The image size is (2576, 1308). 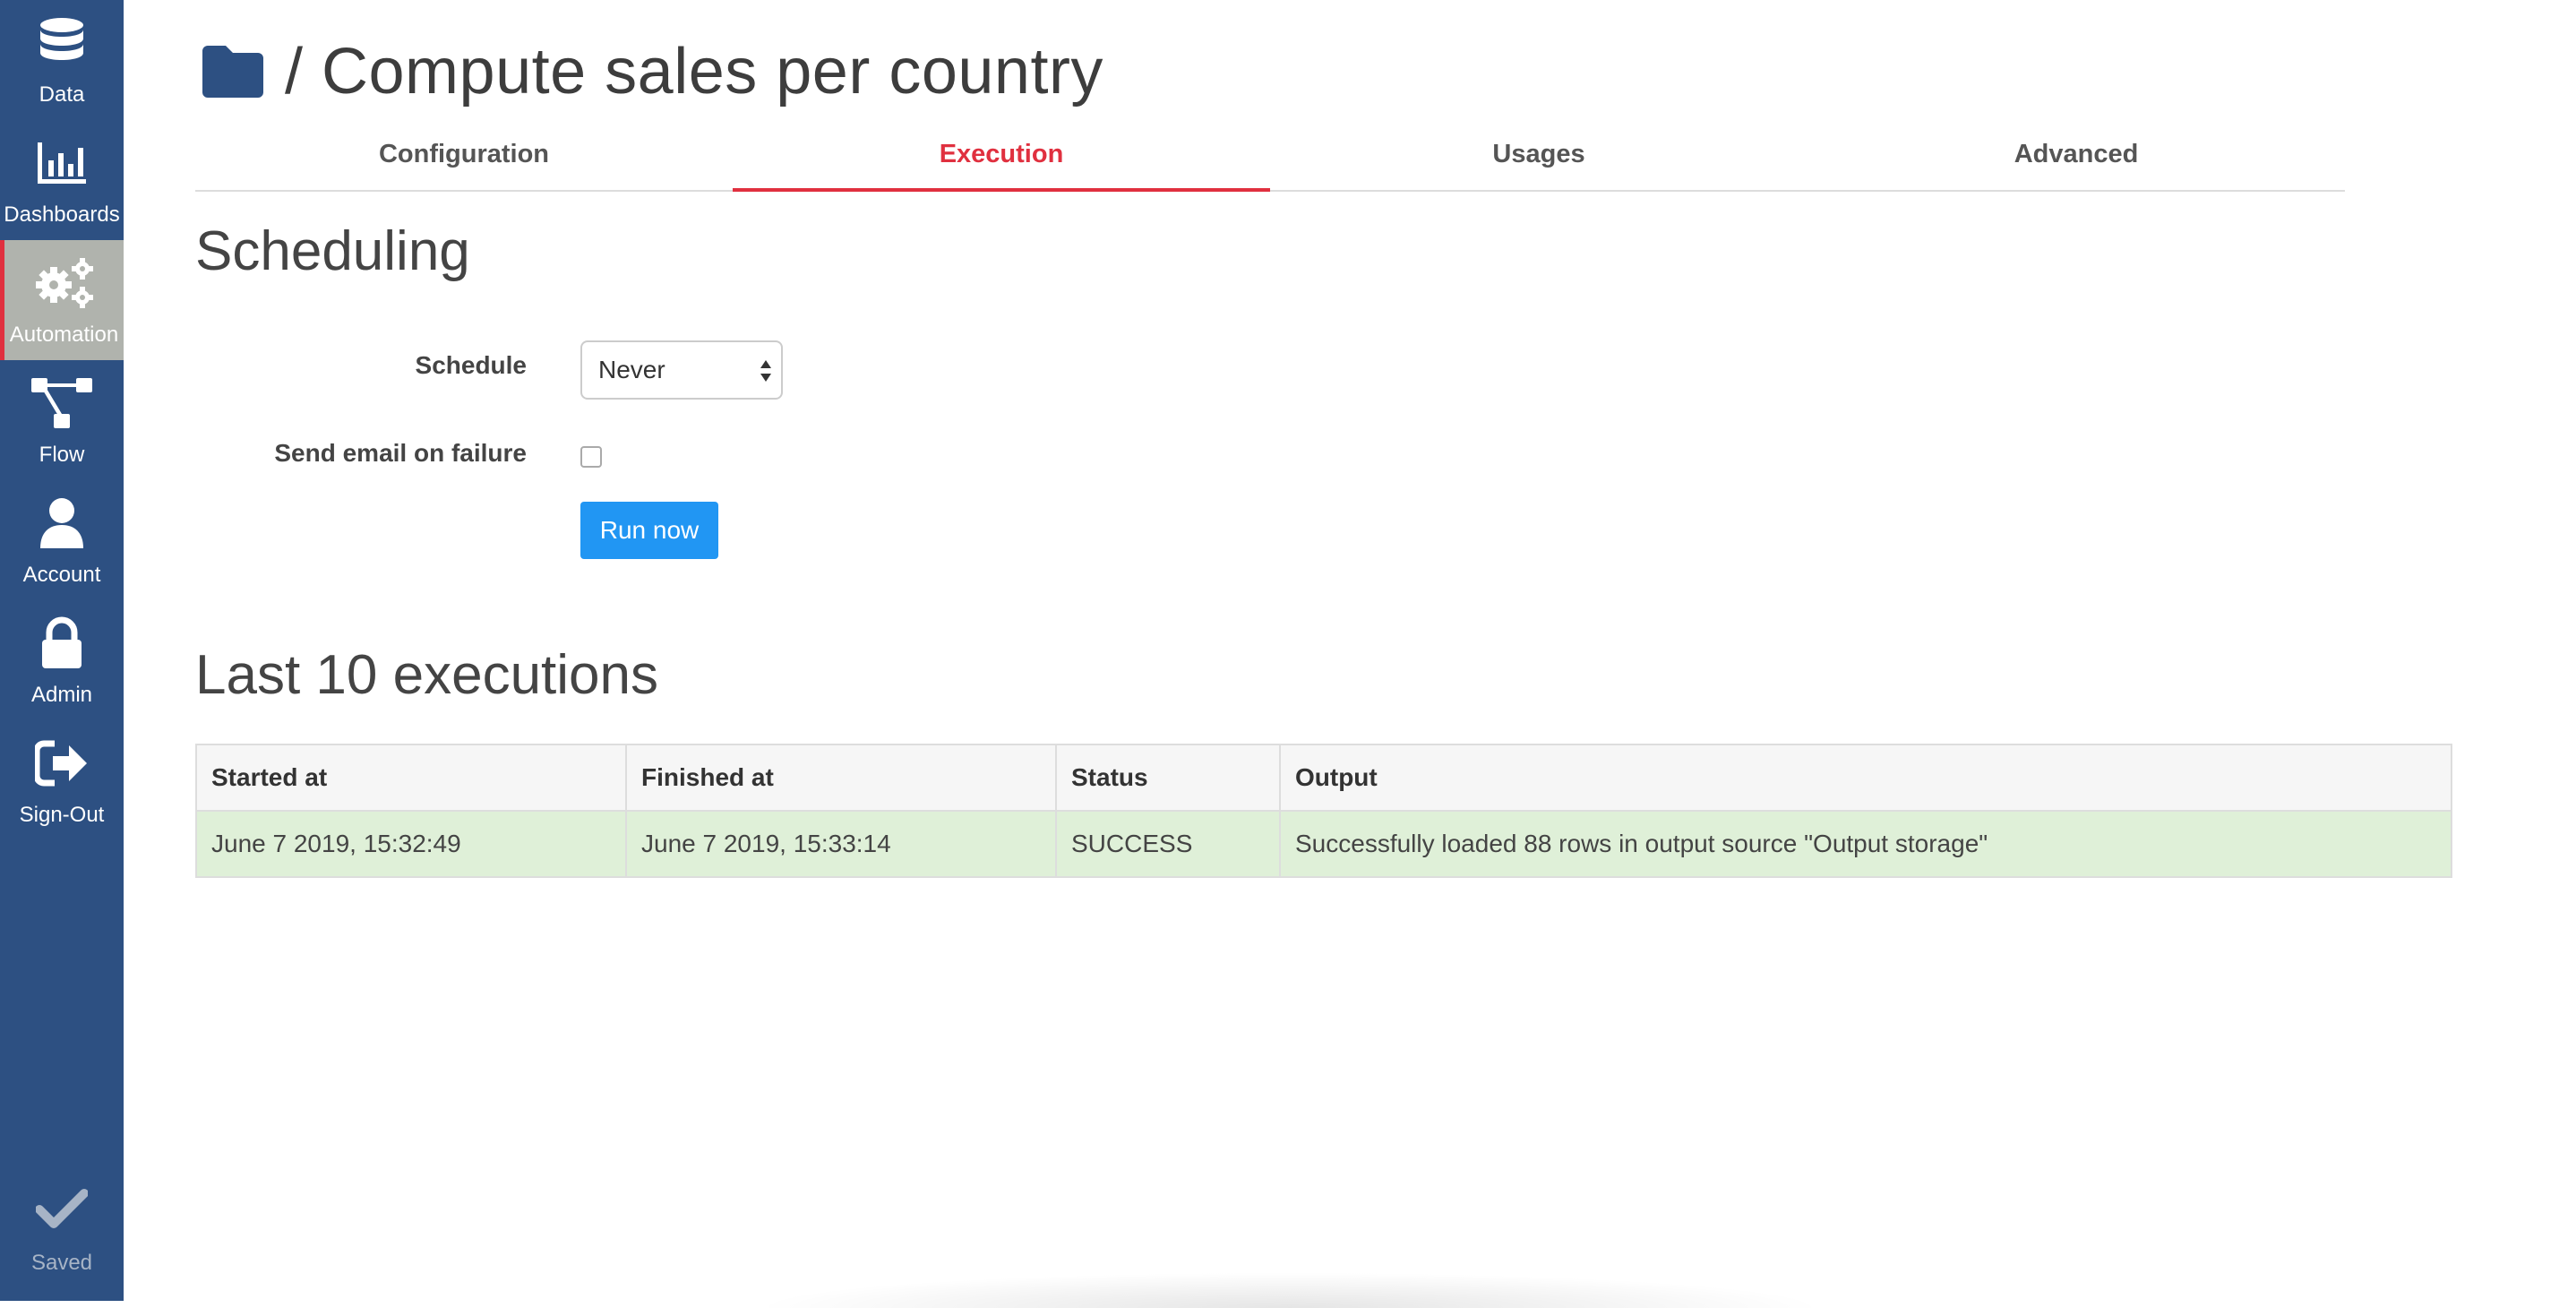 I want to click on sidebar-item-sign-out: Sign-Out, so click(x=62, y=780).